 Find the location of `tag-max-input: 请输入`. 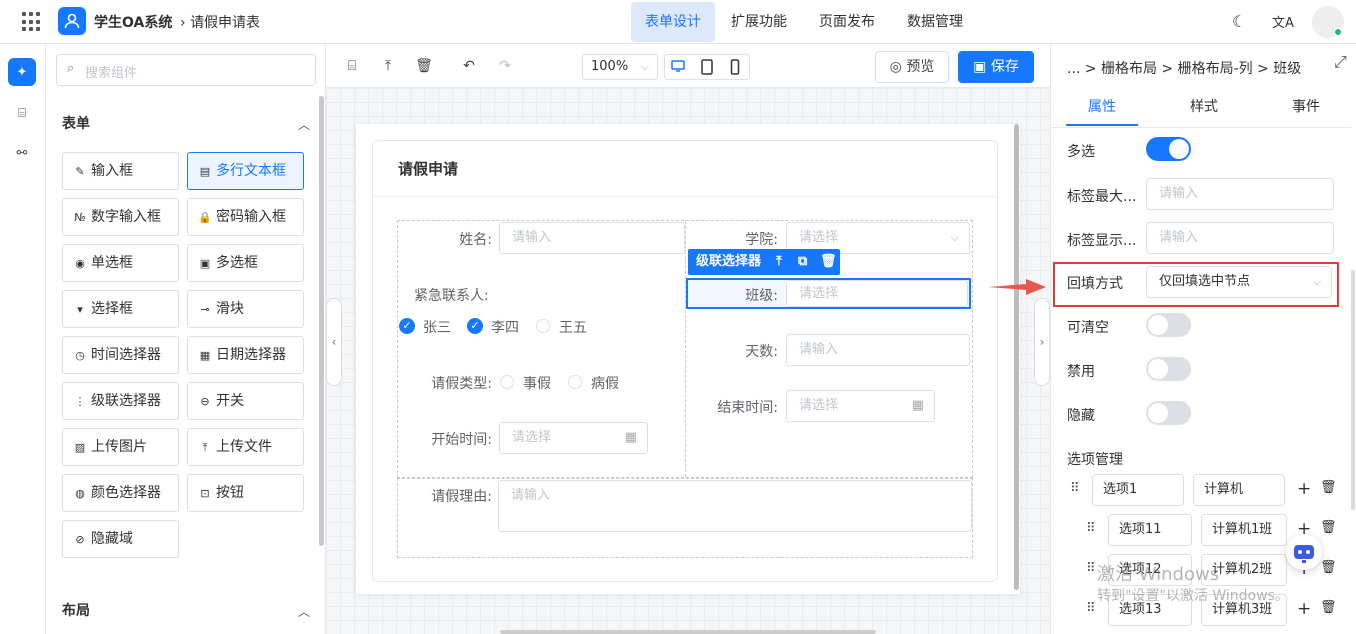

tag-max-input: 请输入 is located at coordinates (1240, 194).